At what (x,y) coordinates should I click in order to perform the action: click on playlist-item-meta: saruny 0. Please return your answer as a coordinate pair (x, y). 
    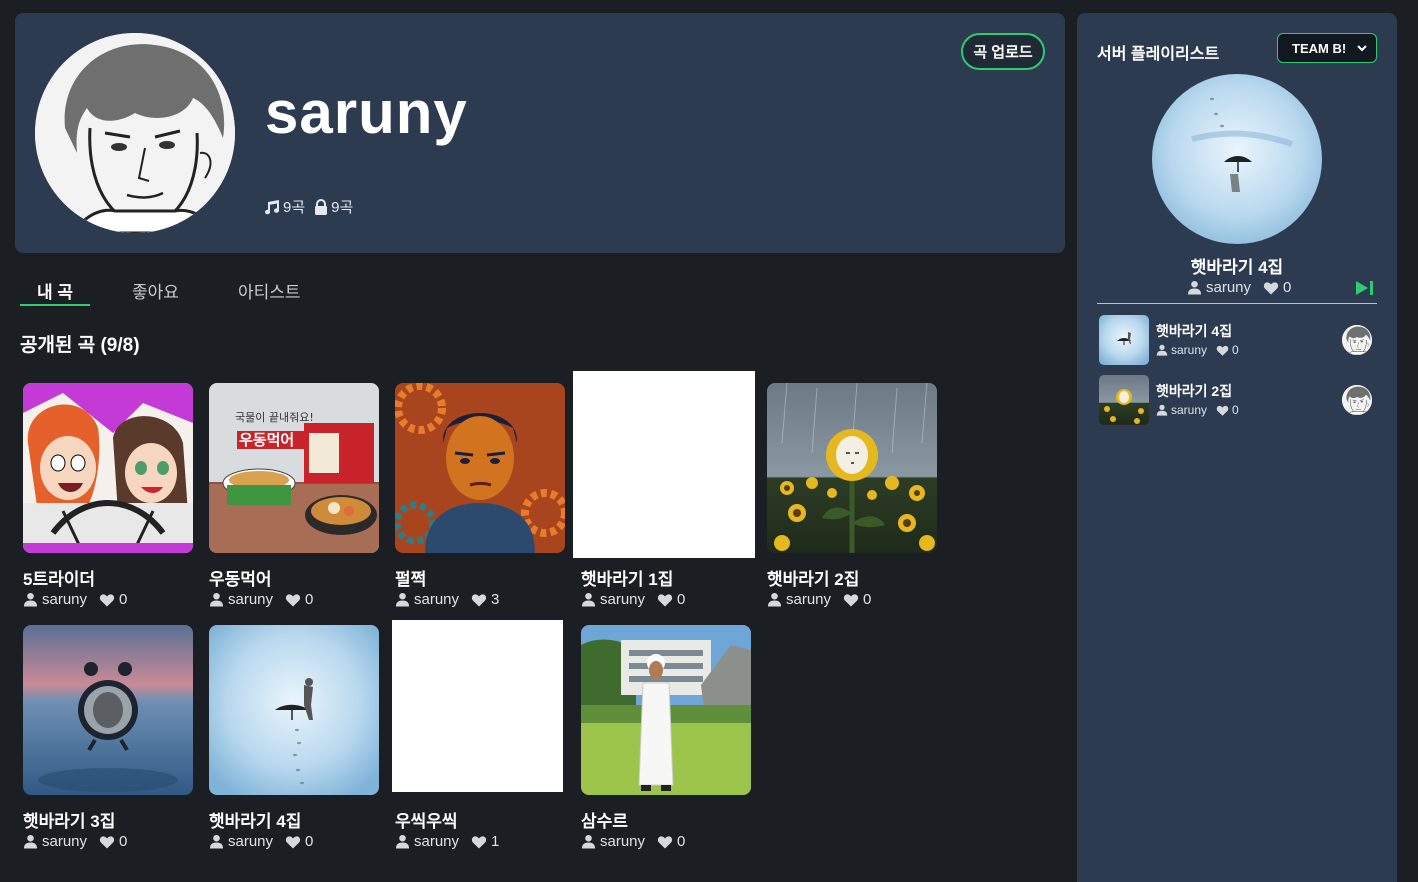
    Looking at the image, I should click on (1197, 350).